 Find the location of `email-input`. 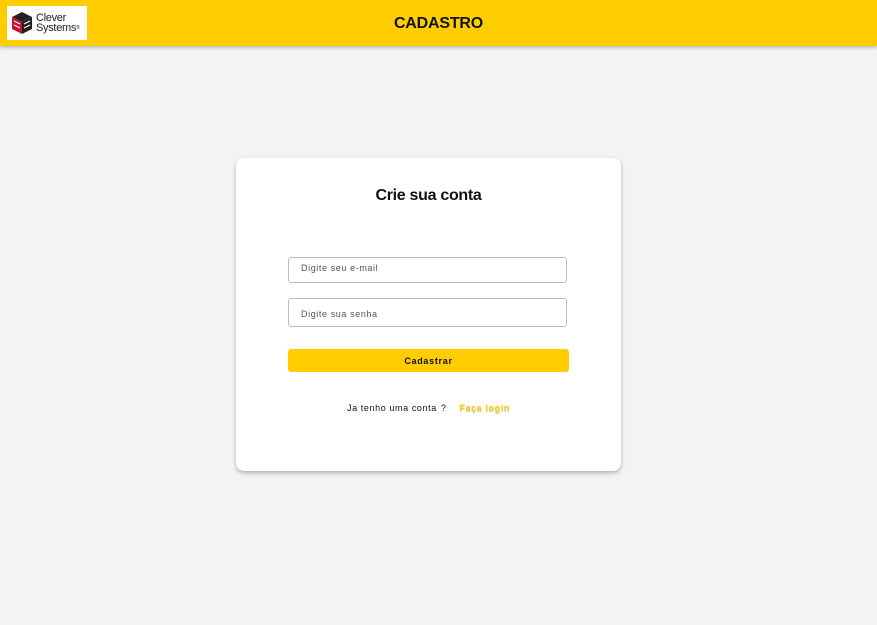

email-input is located at coordinates (427, 270).